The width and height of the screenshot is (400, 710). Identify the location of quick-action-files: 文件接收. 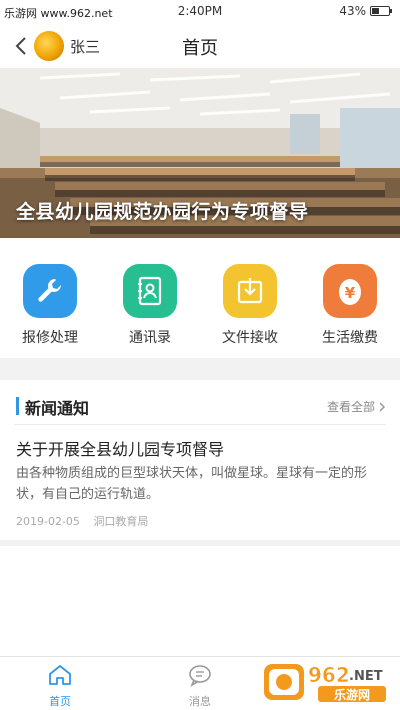
(250, 305).